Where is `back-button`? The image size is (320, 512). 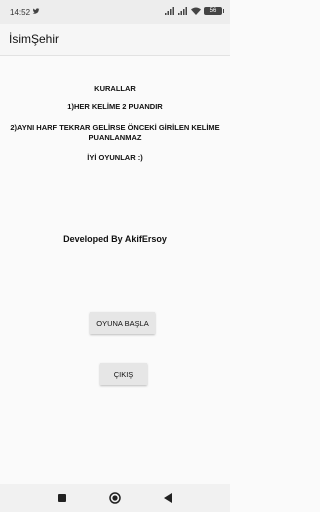
back-button is located at coordinates (168, 498).